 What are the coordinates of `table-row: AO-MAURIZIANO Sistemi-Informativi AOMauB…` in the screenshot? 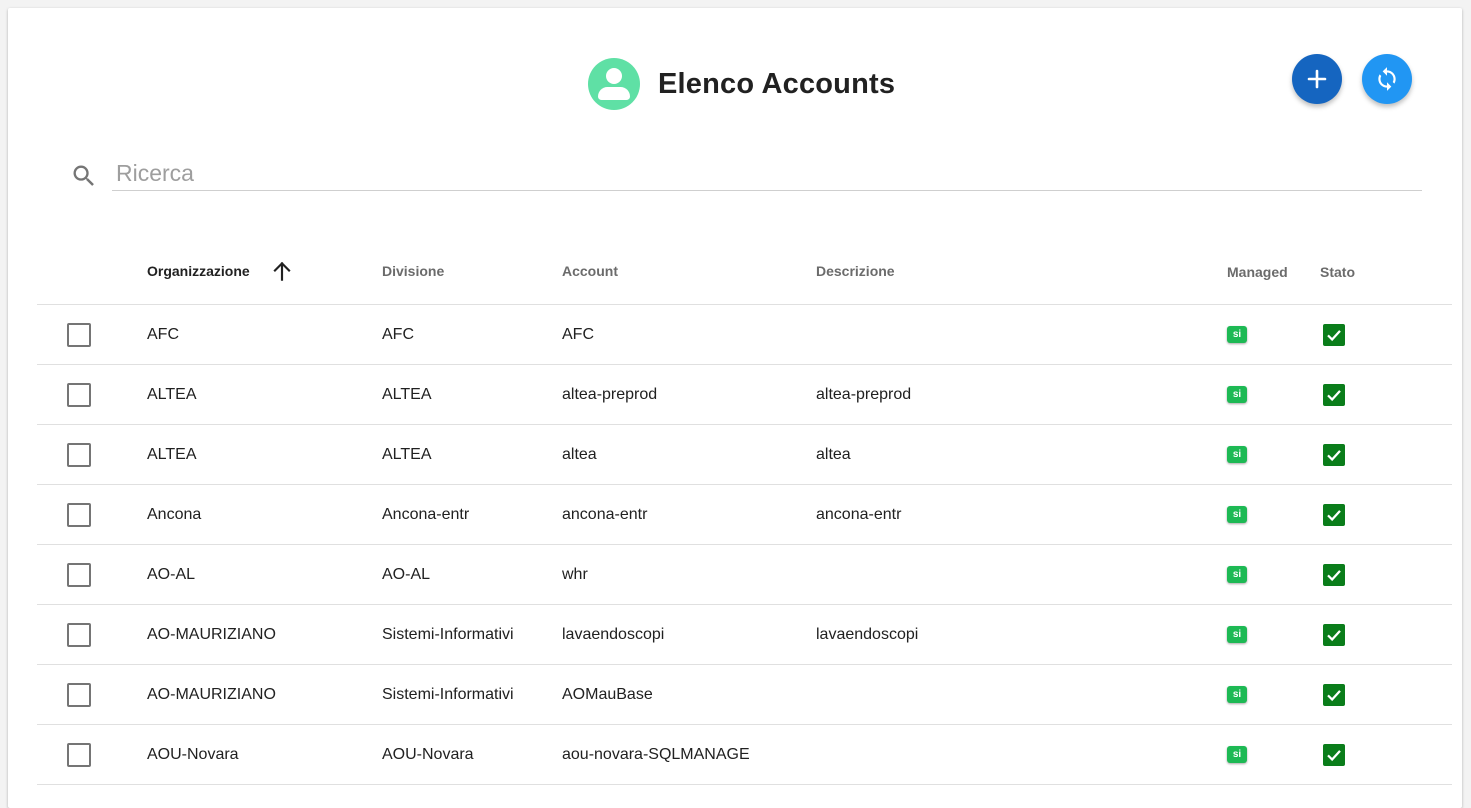 It's located at (744, 695).